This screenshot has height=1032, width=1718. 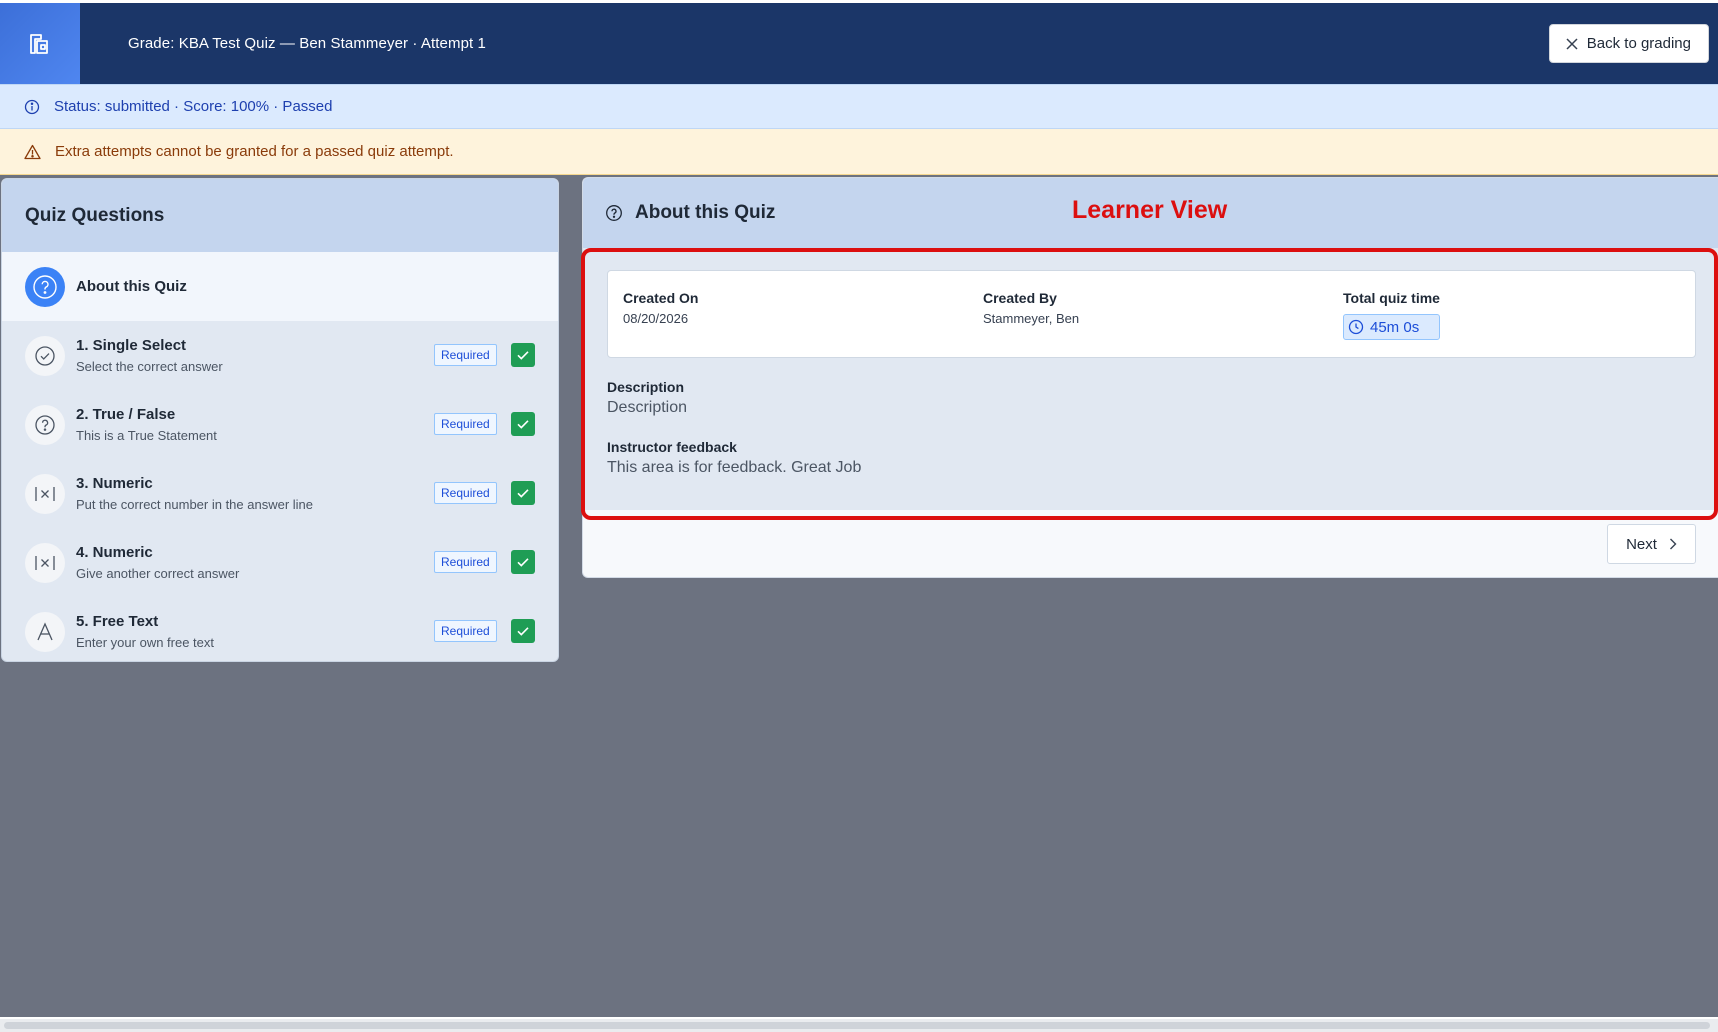 What do you see at coordinates (117, 621) in the screenshot?
I see `question-title: 5. Free Text` at bounding box center [117, 621].